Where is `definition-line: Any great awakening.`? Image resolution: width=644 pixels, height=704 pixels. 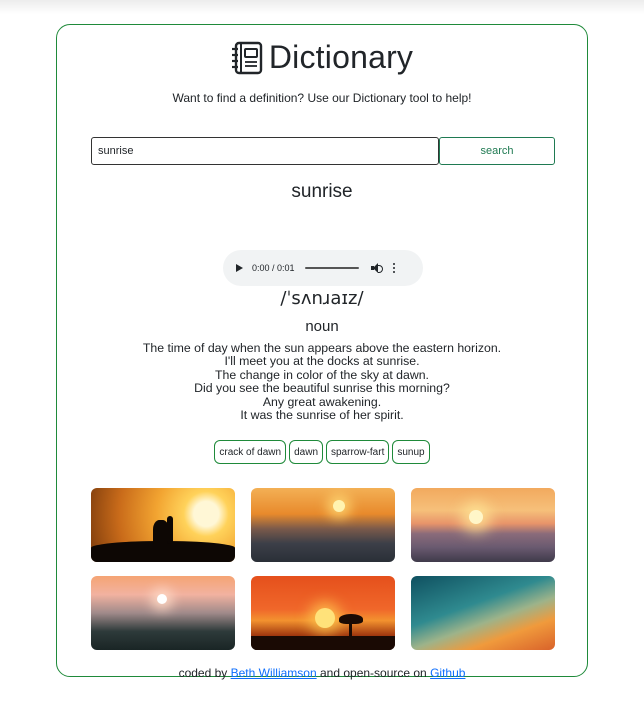 definition-line: Any great awakening. is located at coordinates (322, 401).